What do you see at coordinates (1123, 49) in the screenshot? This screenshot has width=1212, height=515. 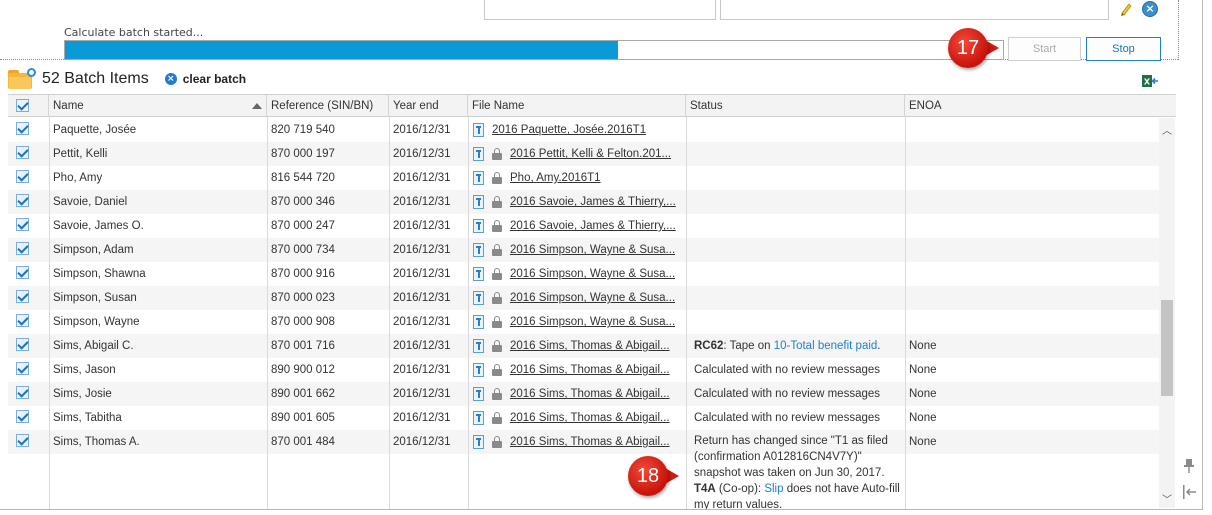 I see `stop-button: Stop` at bounding box center [1123, 49].